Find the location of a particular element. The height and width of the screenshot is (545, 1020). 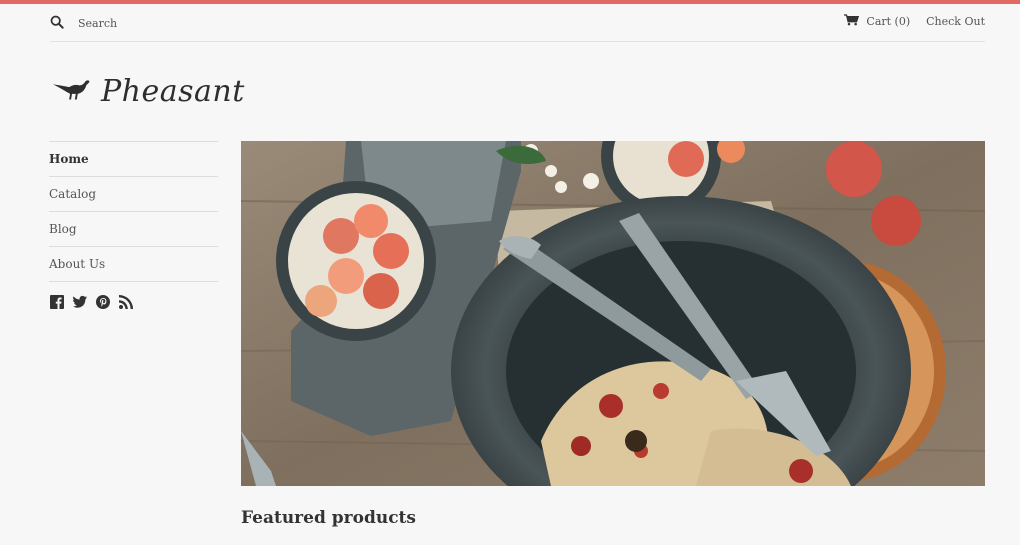

twitter-icon is located at coordinates (80, 302).